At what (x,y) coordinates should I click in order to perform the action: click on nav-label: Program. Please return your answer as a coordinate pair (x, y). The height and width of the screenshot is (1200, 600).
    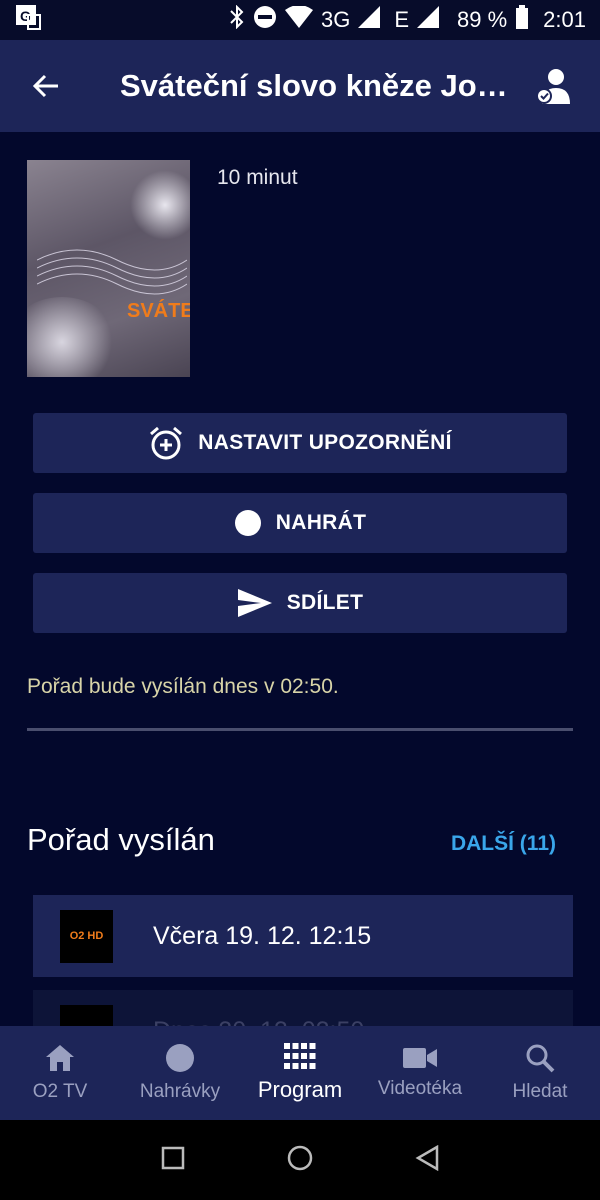
    Looking at the image, I should click on (300, 1089).